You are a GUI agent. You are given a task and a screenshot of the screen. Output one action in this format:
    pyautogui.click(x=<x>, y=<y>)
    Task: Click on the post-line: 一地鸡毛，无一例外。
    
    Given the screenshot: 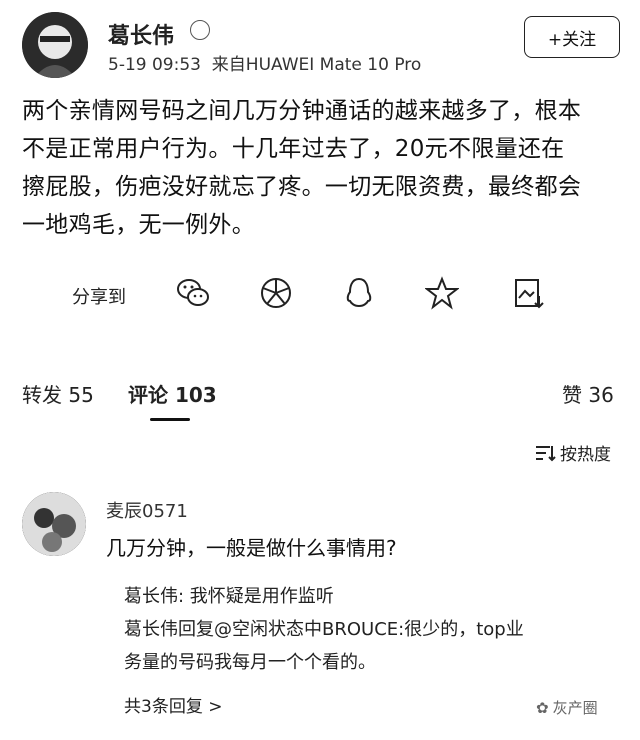 What is the action you would take?
    pyautogui.click(x=138, y=225)
    